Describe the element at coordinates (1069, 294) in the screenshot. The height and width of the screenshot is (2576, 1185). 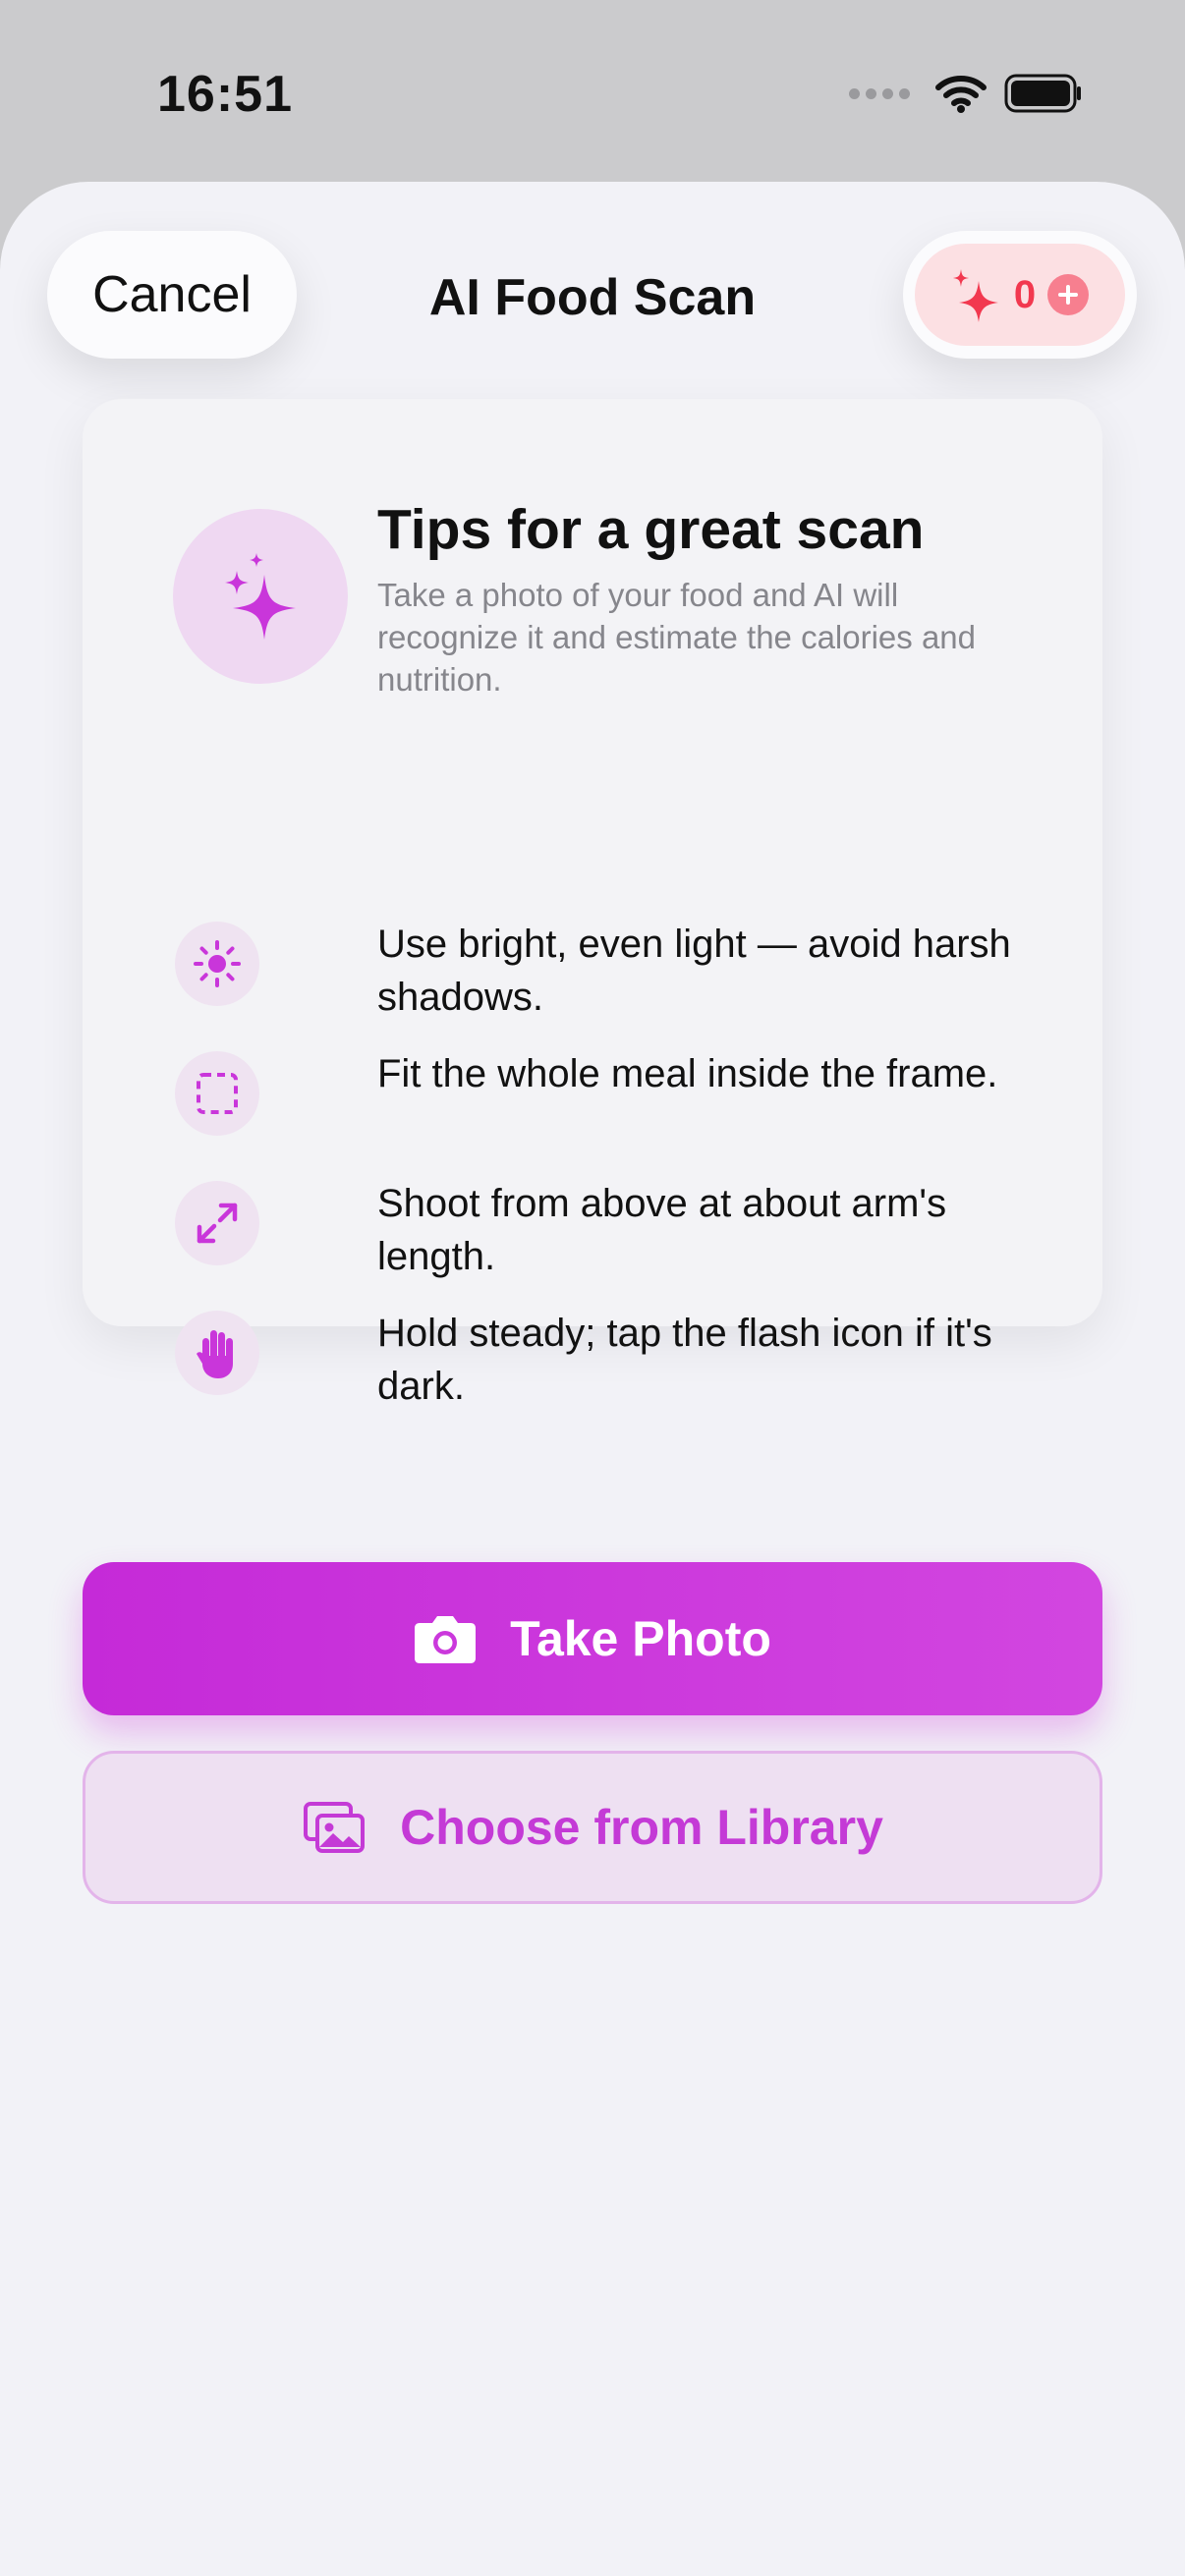
I see `add-credits-icon` at that location.